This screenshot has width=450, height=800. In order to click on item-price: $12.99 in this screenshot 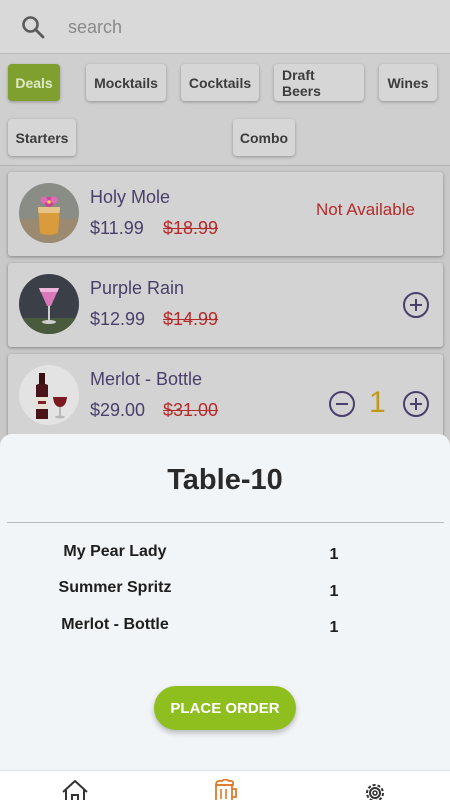, I will do `click(118, 319)`.